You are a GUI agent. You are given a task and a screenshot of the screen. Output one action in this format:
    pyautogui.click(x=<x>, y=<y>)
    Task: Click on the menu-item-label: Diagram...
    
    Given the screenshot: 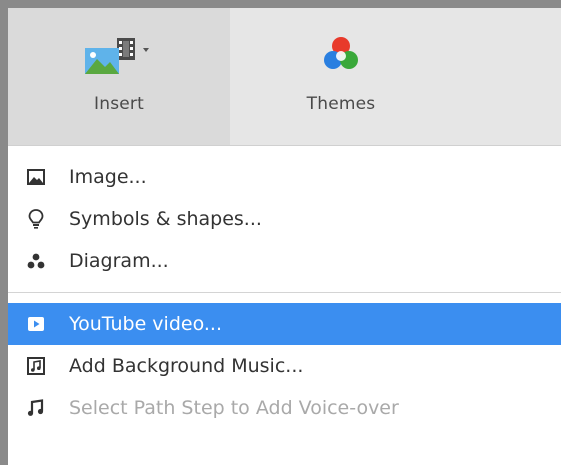 What is the action you would take?
    pyautogui.click(x=119, y=261)
    